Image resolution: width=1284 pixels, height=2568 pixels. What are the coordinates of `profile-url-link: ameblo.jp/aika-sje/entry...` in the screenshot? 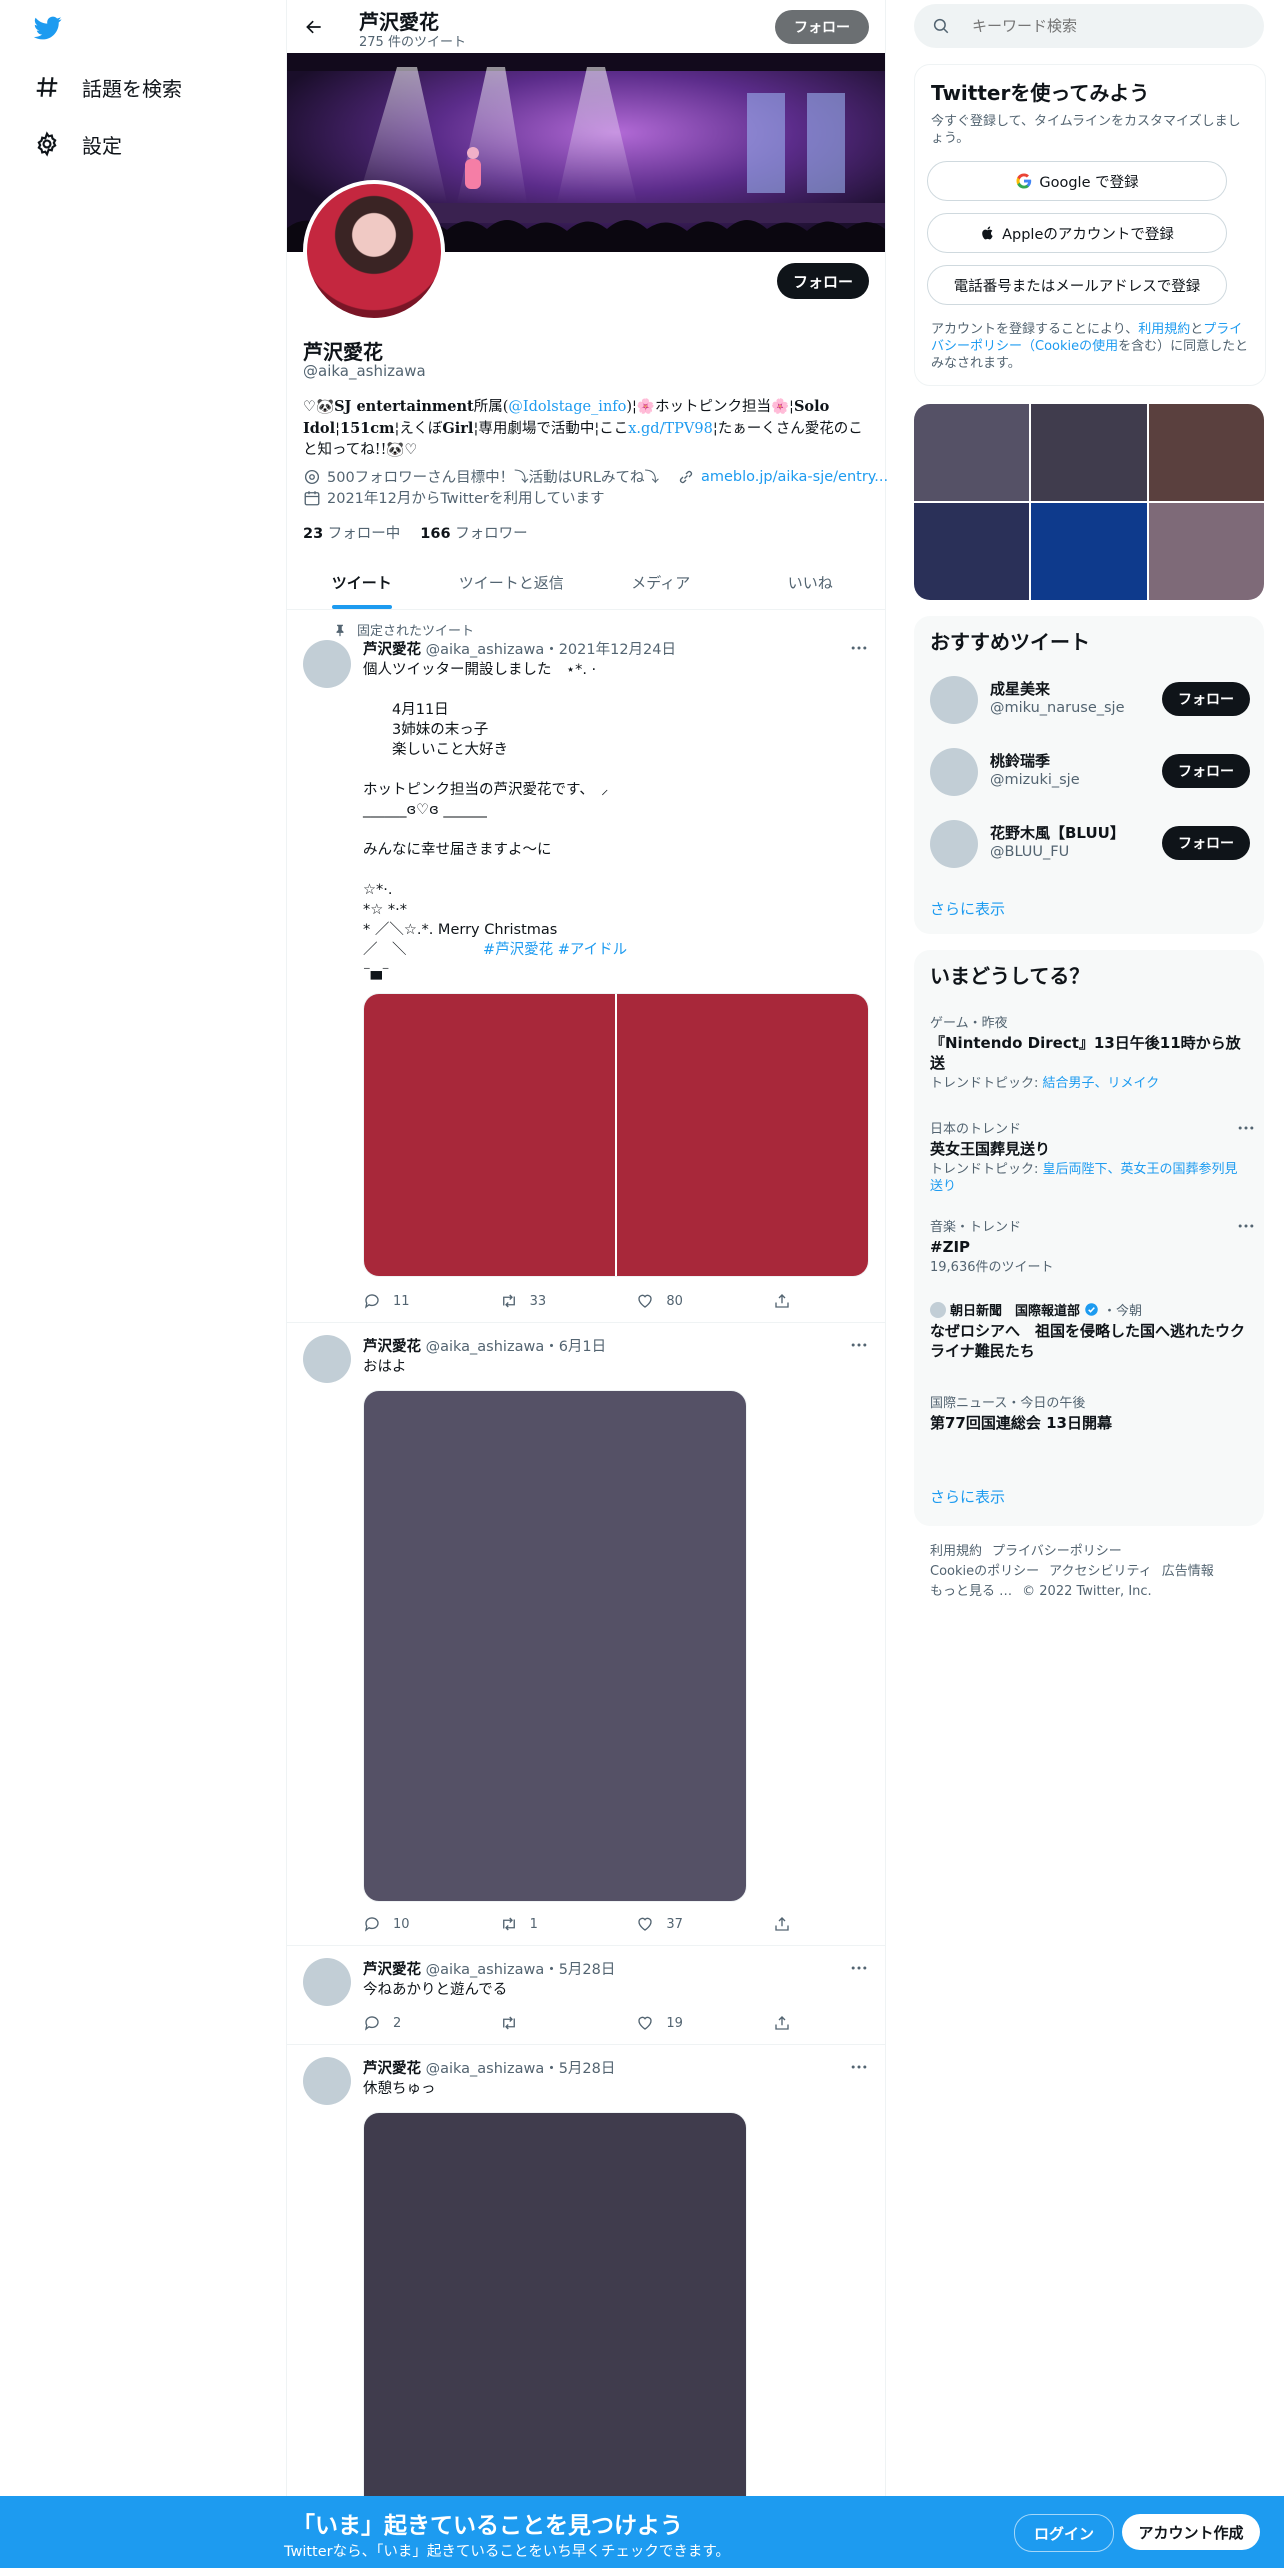 It's located at (794, 477).